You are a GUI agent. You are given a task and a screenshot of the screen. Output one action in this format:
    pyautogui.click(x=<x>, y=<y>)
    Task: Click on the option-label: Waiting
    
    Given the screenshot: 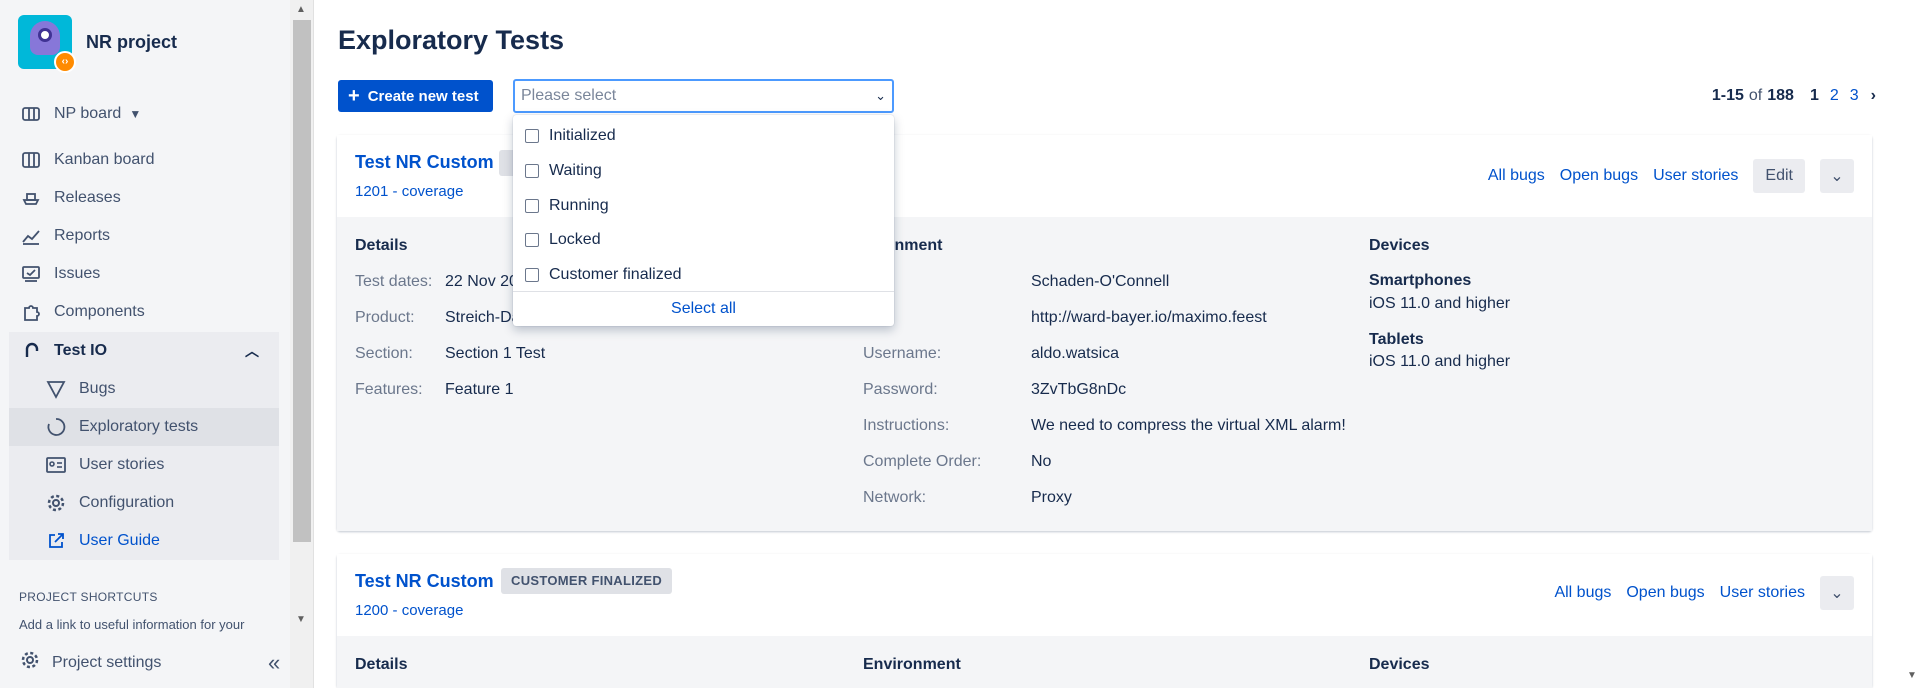 What is the action you would take?
    pyautogui.click(x=575, y=170)
    